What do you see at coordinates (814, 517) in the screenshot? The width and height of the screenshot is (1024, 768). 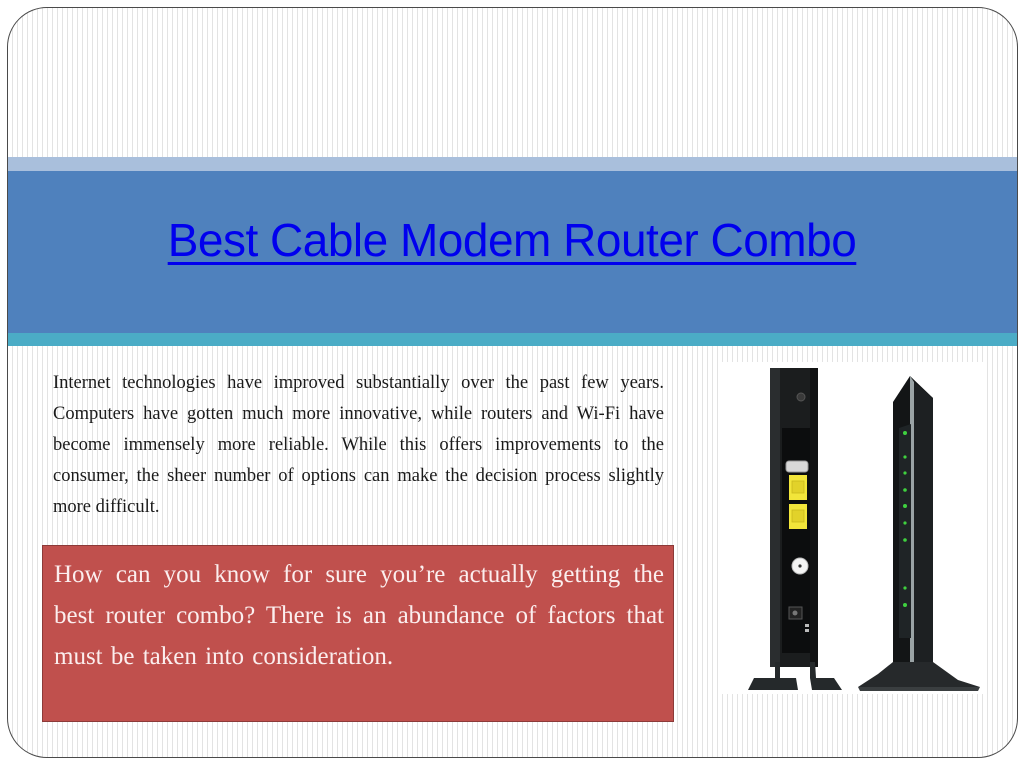 I see `back-body-edge-right` at bounding box center [814, 517].